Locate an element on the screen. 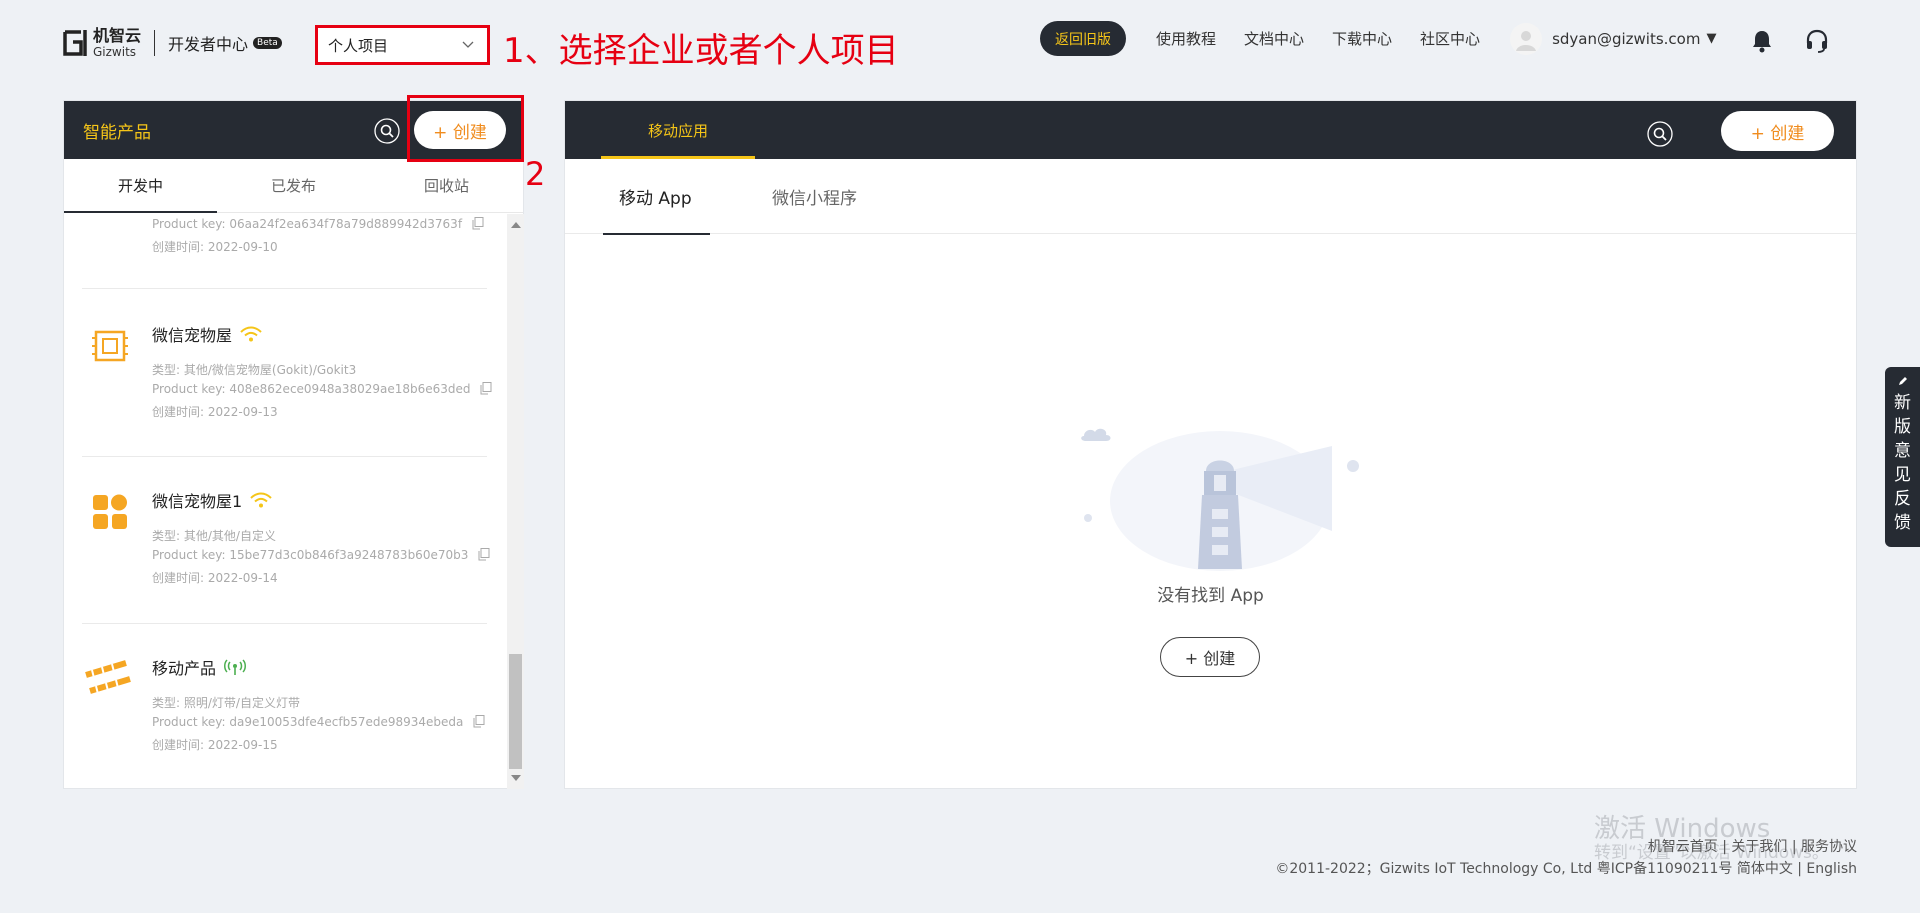  chevron-down-icon is located at coordinates (468, 44).